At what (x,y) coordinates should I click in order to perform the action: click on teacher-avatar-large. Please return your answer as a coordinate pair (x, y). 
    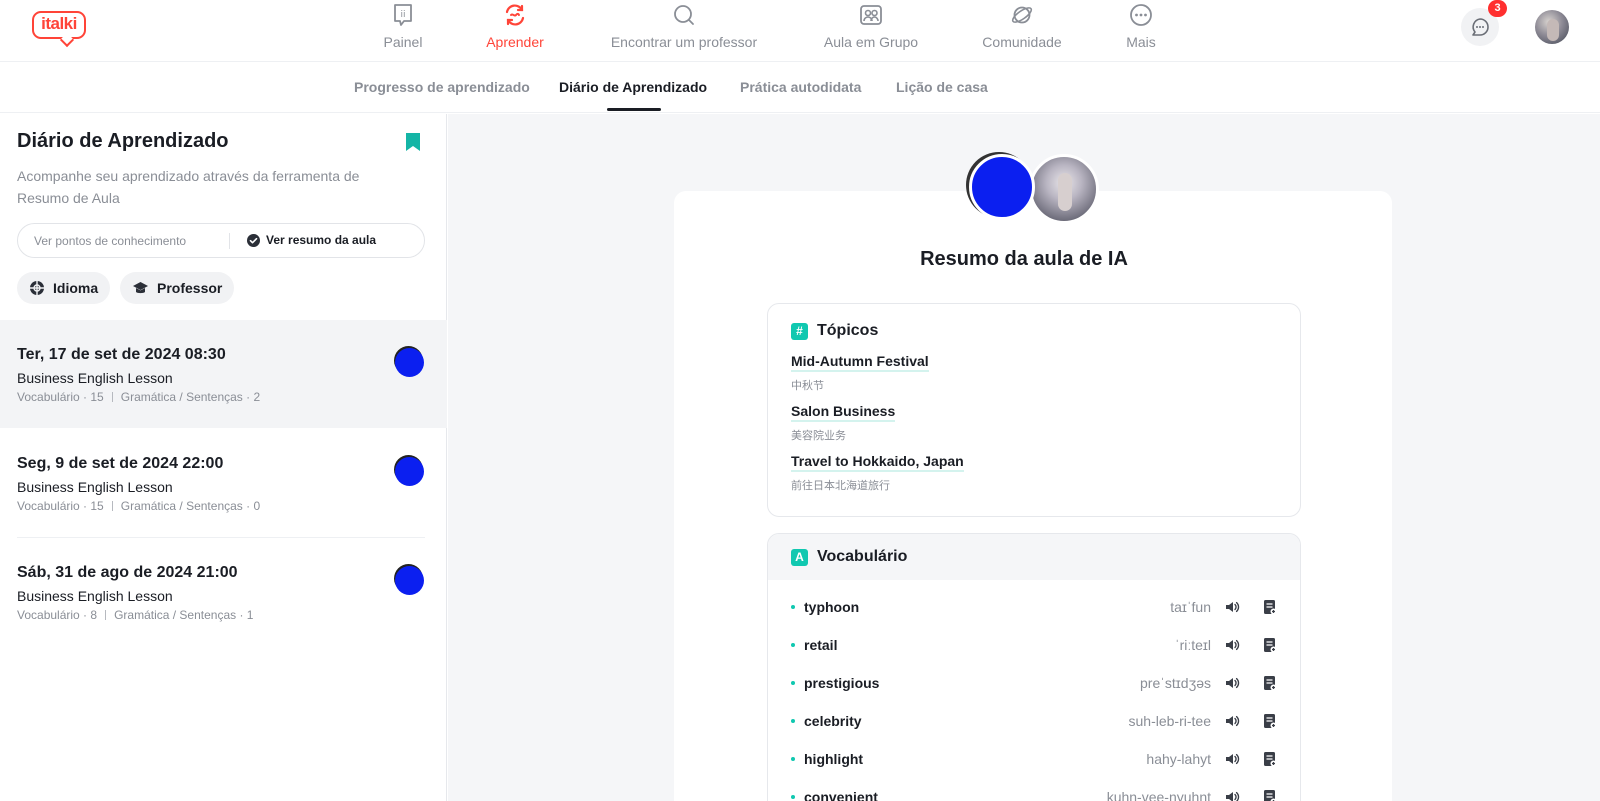
    Looking at the image, I should click on (1002, 187).